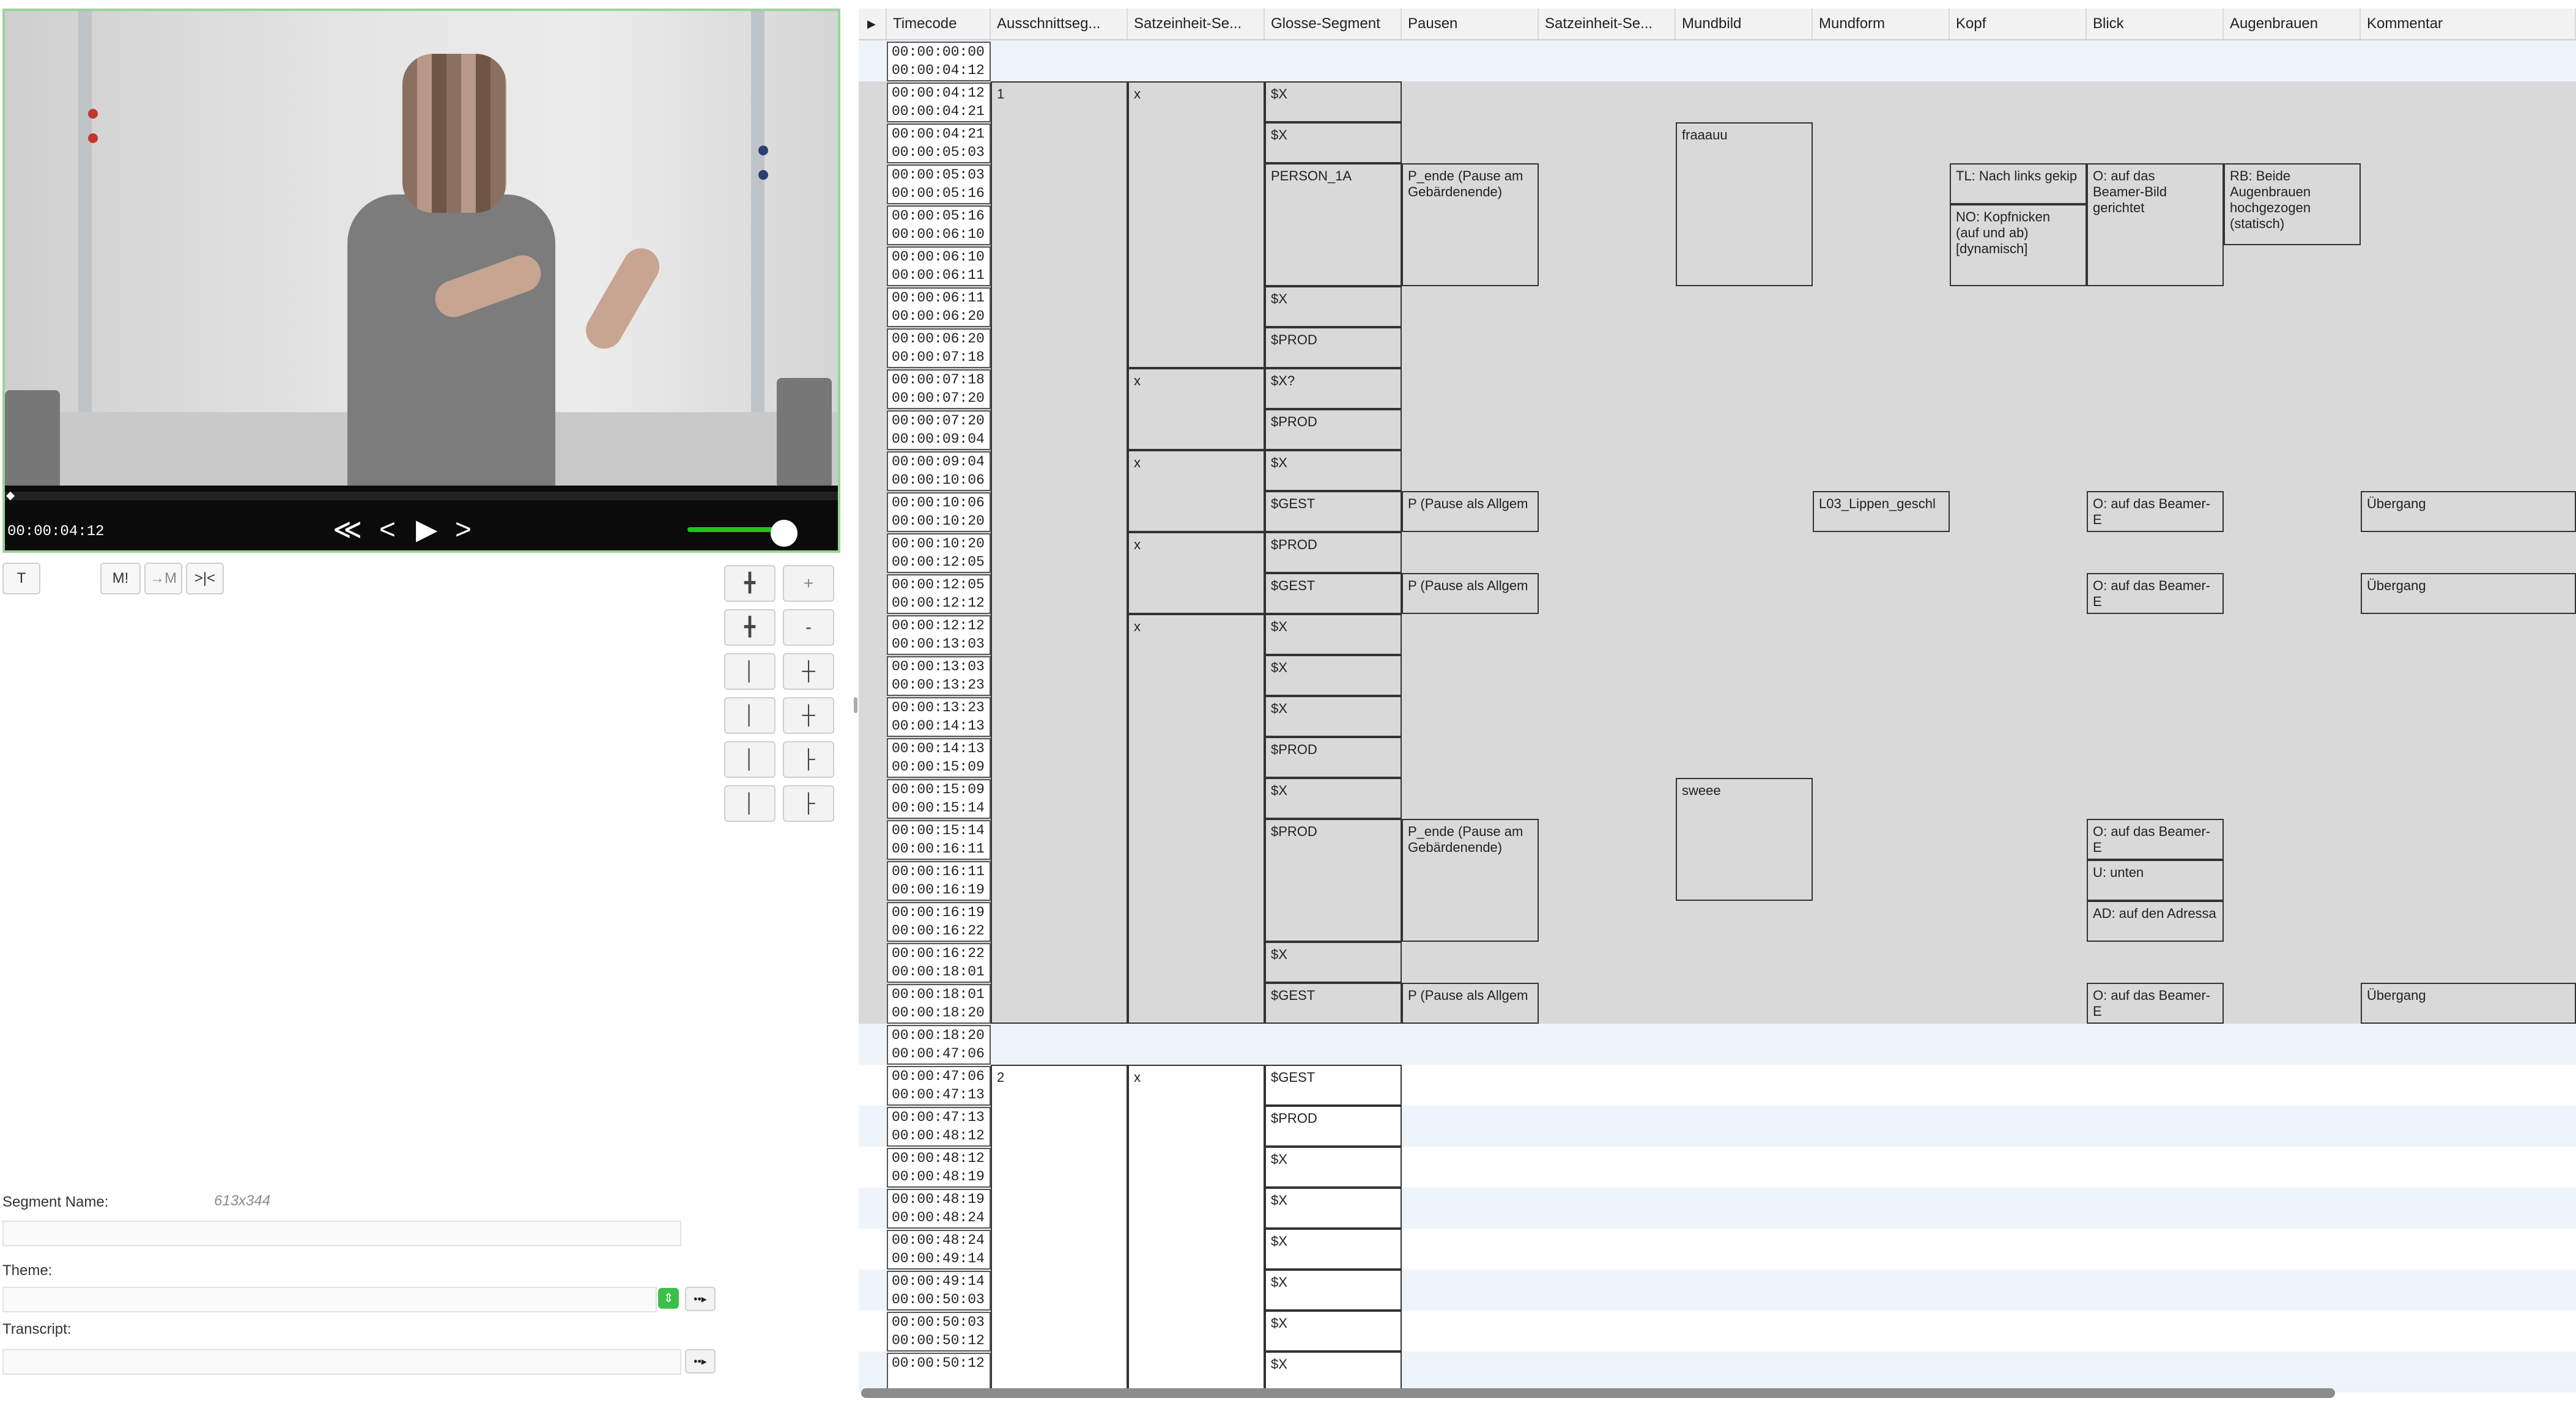 The height and width of the screenshot is (1409, 2576). I want to click on column-header: Kopf, so click(2018, 24).